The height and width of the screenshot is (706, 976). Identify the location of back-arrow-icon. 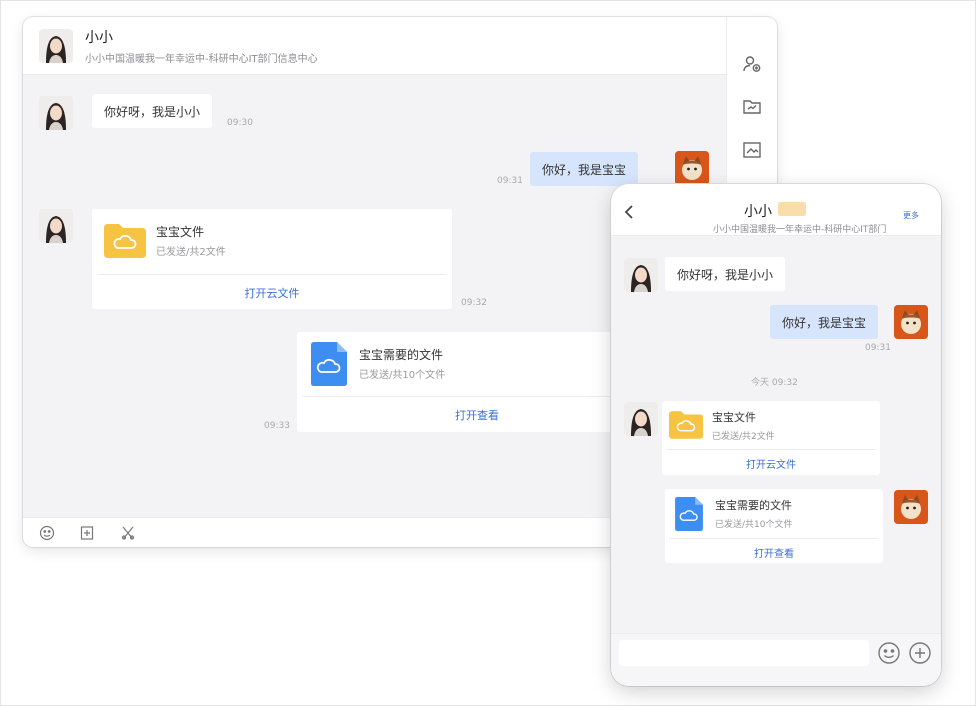
(629, 212).